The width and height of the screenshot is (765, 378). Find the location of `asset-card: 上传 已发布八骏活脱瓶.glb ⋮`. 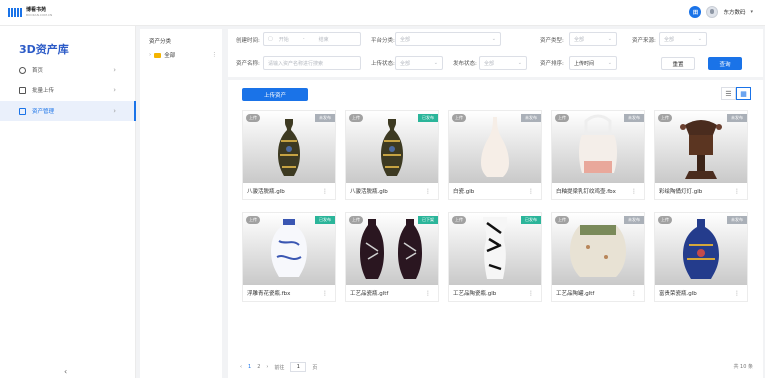

asset-card: 上传 已发布八骏活脱瓶.glb ⋮ is located at coordinates (392, 155).